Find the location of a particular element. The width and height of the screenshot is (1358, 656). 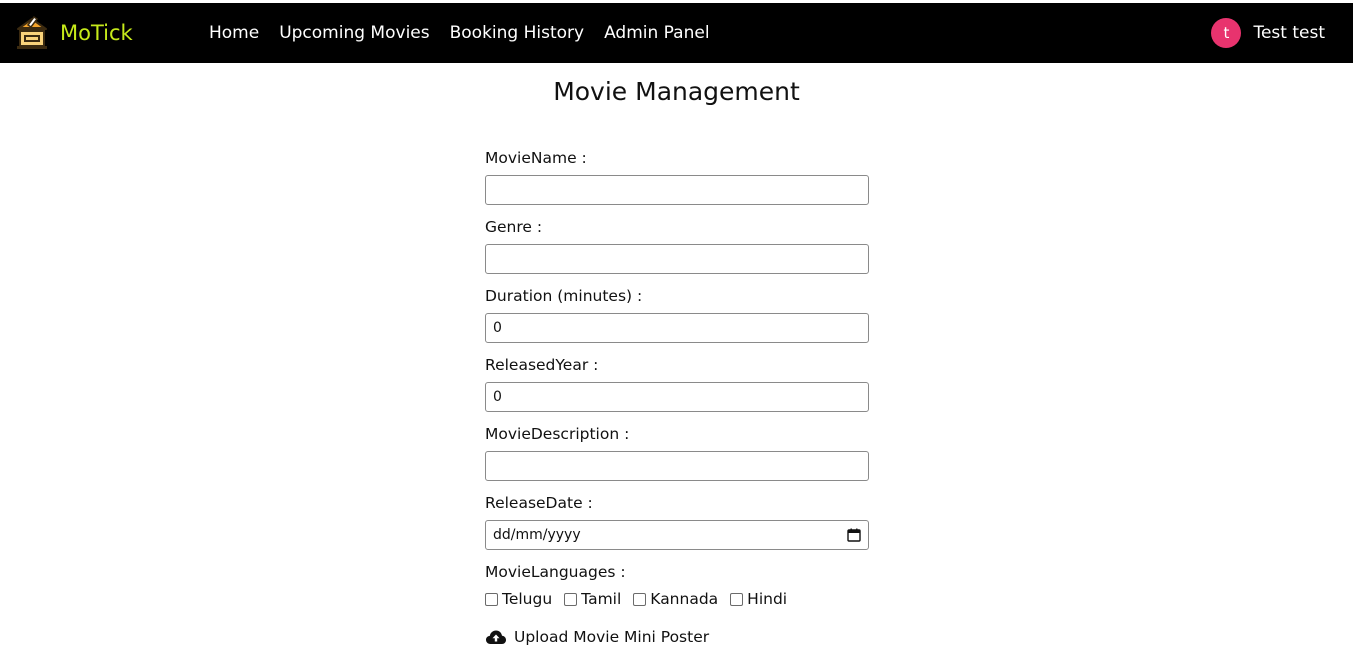

language-option-telugu: Telugu is located at coordinates (518, 599).